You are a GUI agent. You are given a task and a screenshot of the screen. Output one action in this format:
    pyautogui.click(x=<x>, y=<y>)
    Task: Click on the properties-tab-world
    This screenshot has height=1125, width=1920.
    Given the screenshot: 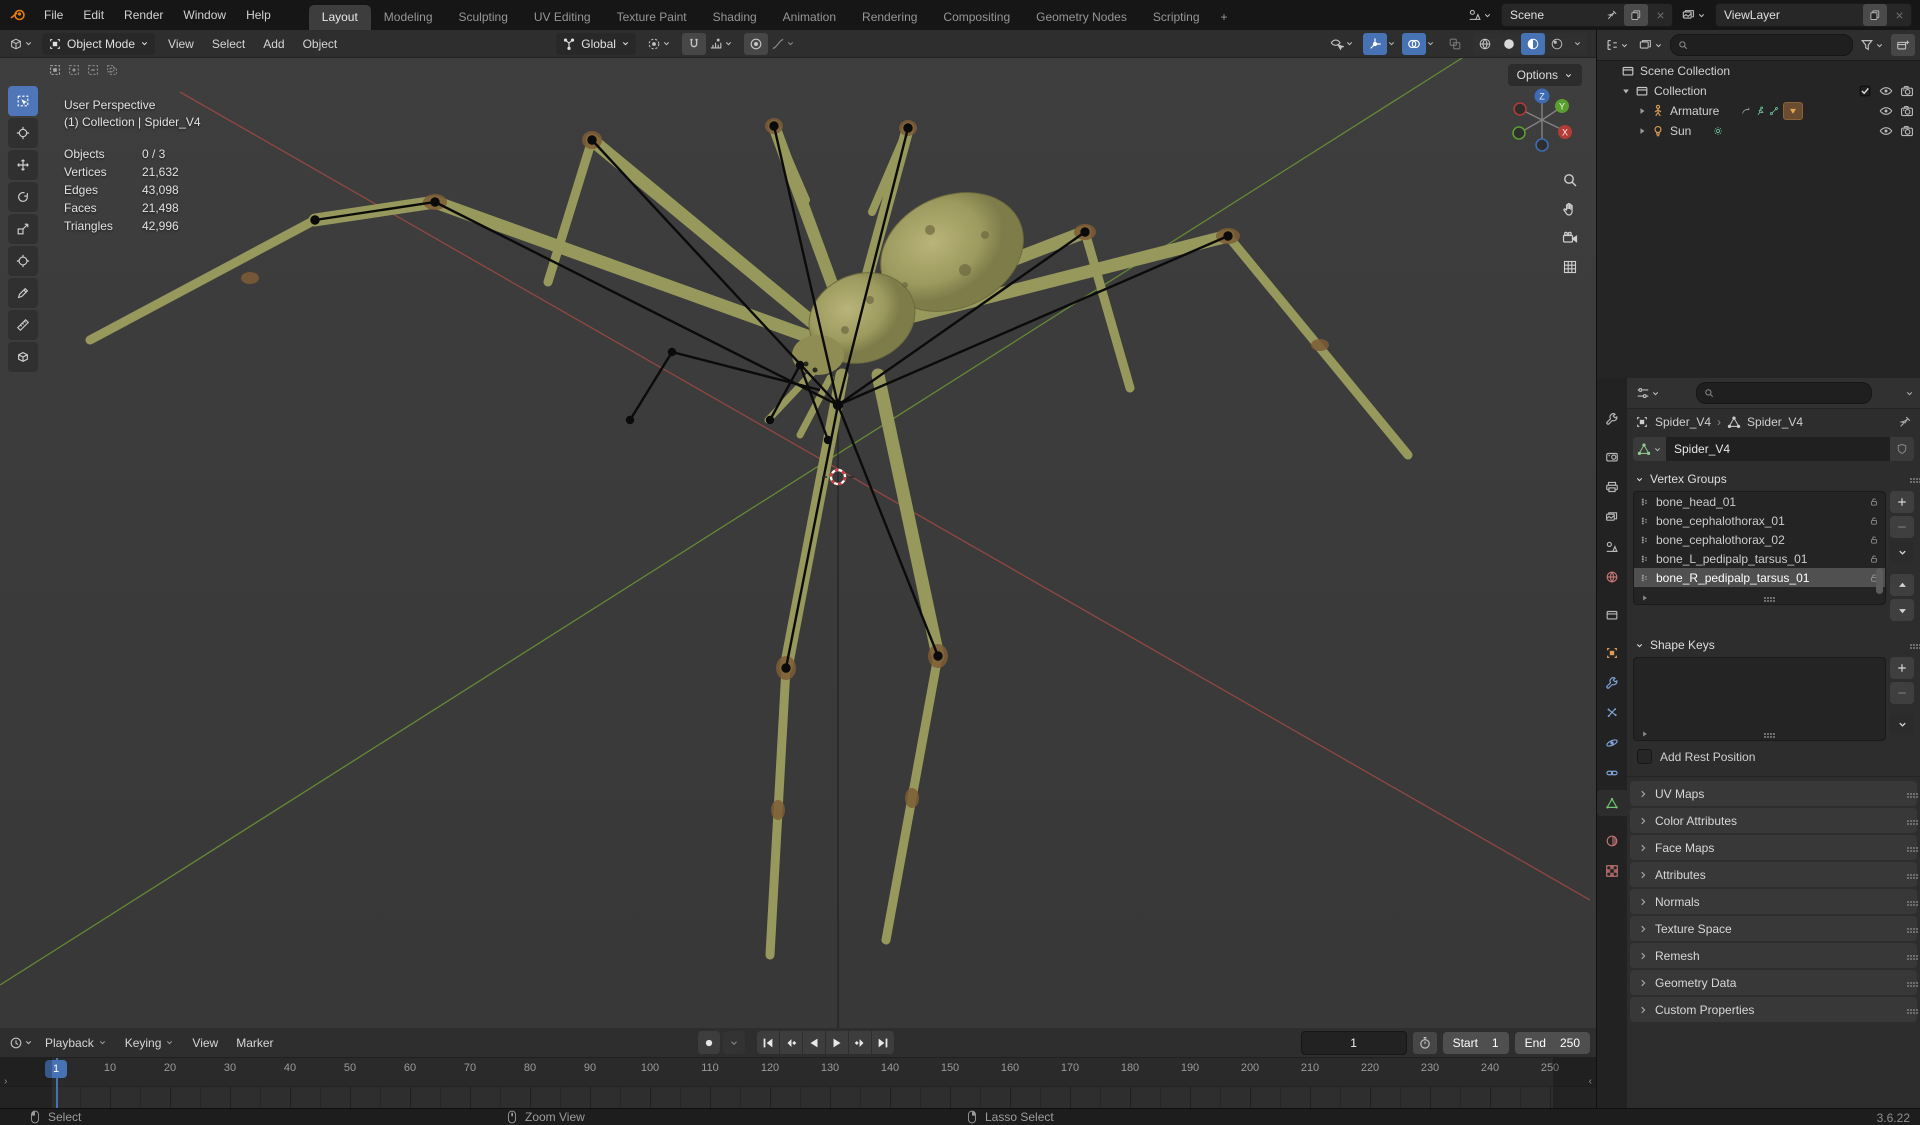 What is the action you would take?
    pyautogui.click(x=1612, y=577)
    